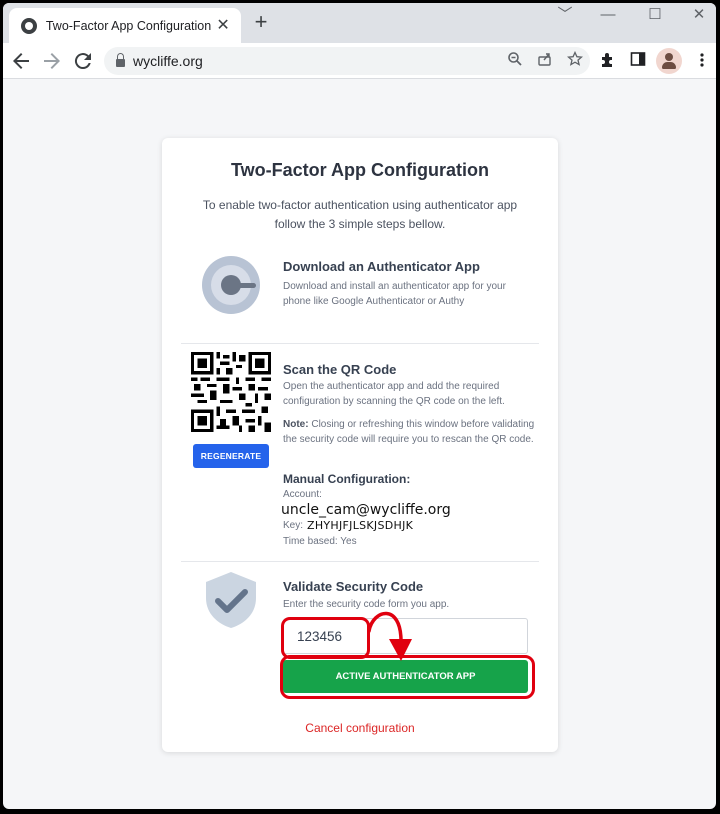 Image resolution: width=720 pixels, height=814 pixels. Describe the element at coordinates (360, 525) in the screenshot. I see `key-value: ZHYHJFJLSKJSDHJK` at that location.